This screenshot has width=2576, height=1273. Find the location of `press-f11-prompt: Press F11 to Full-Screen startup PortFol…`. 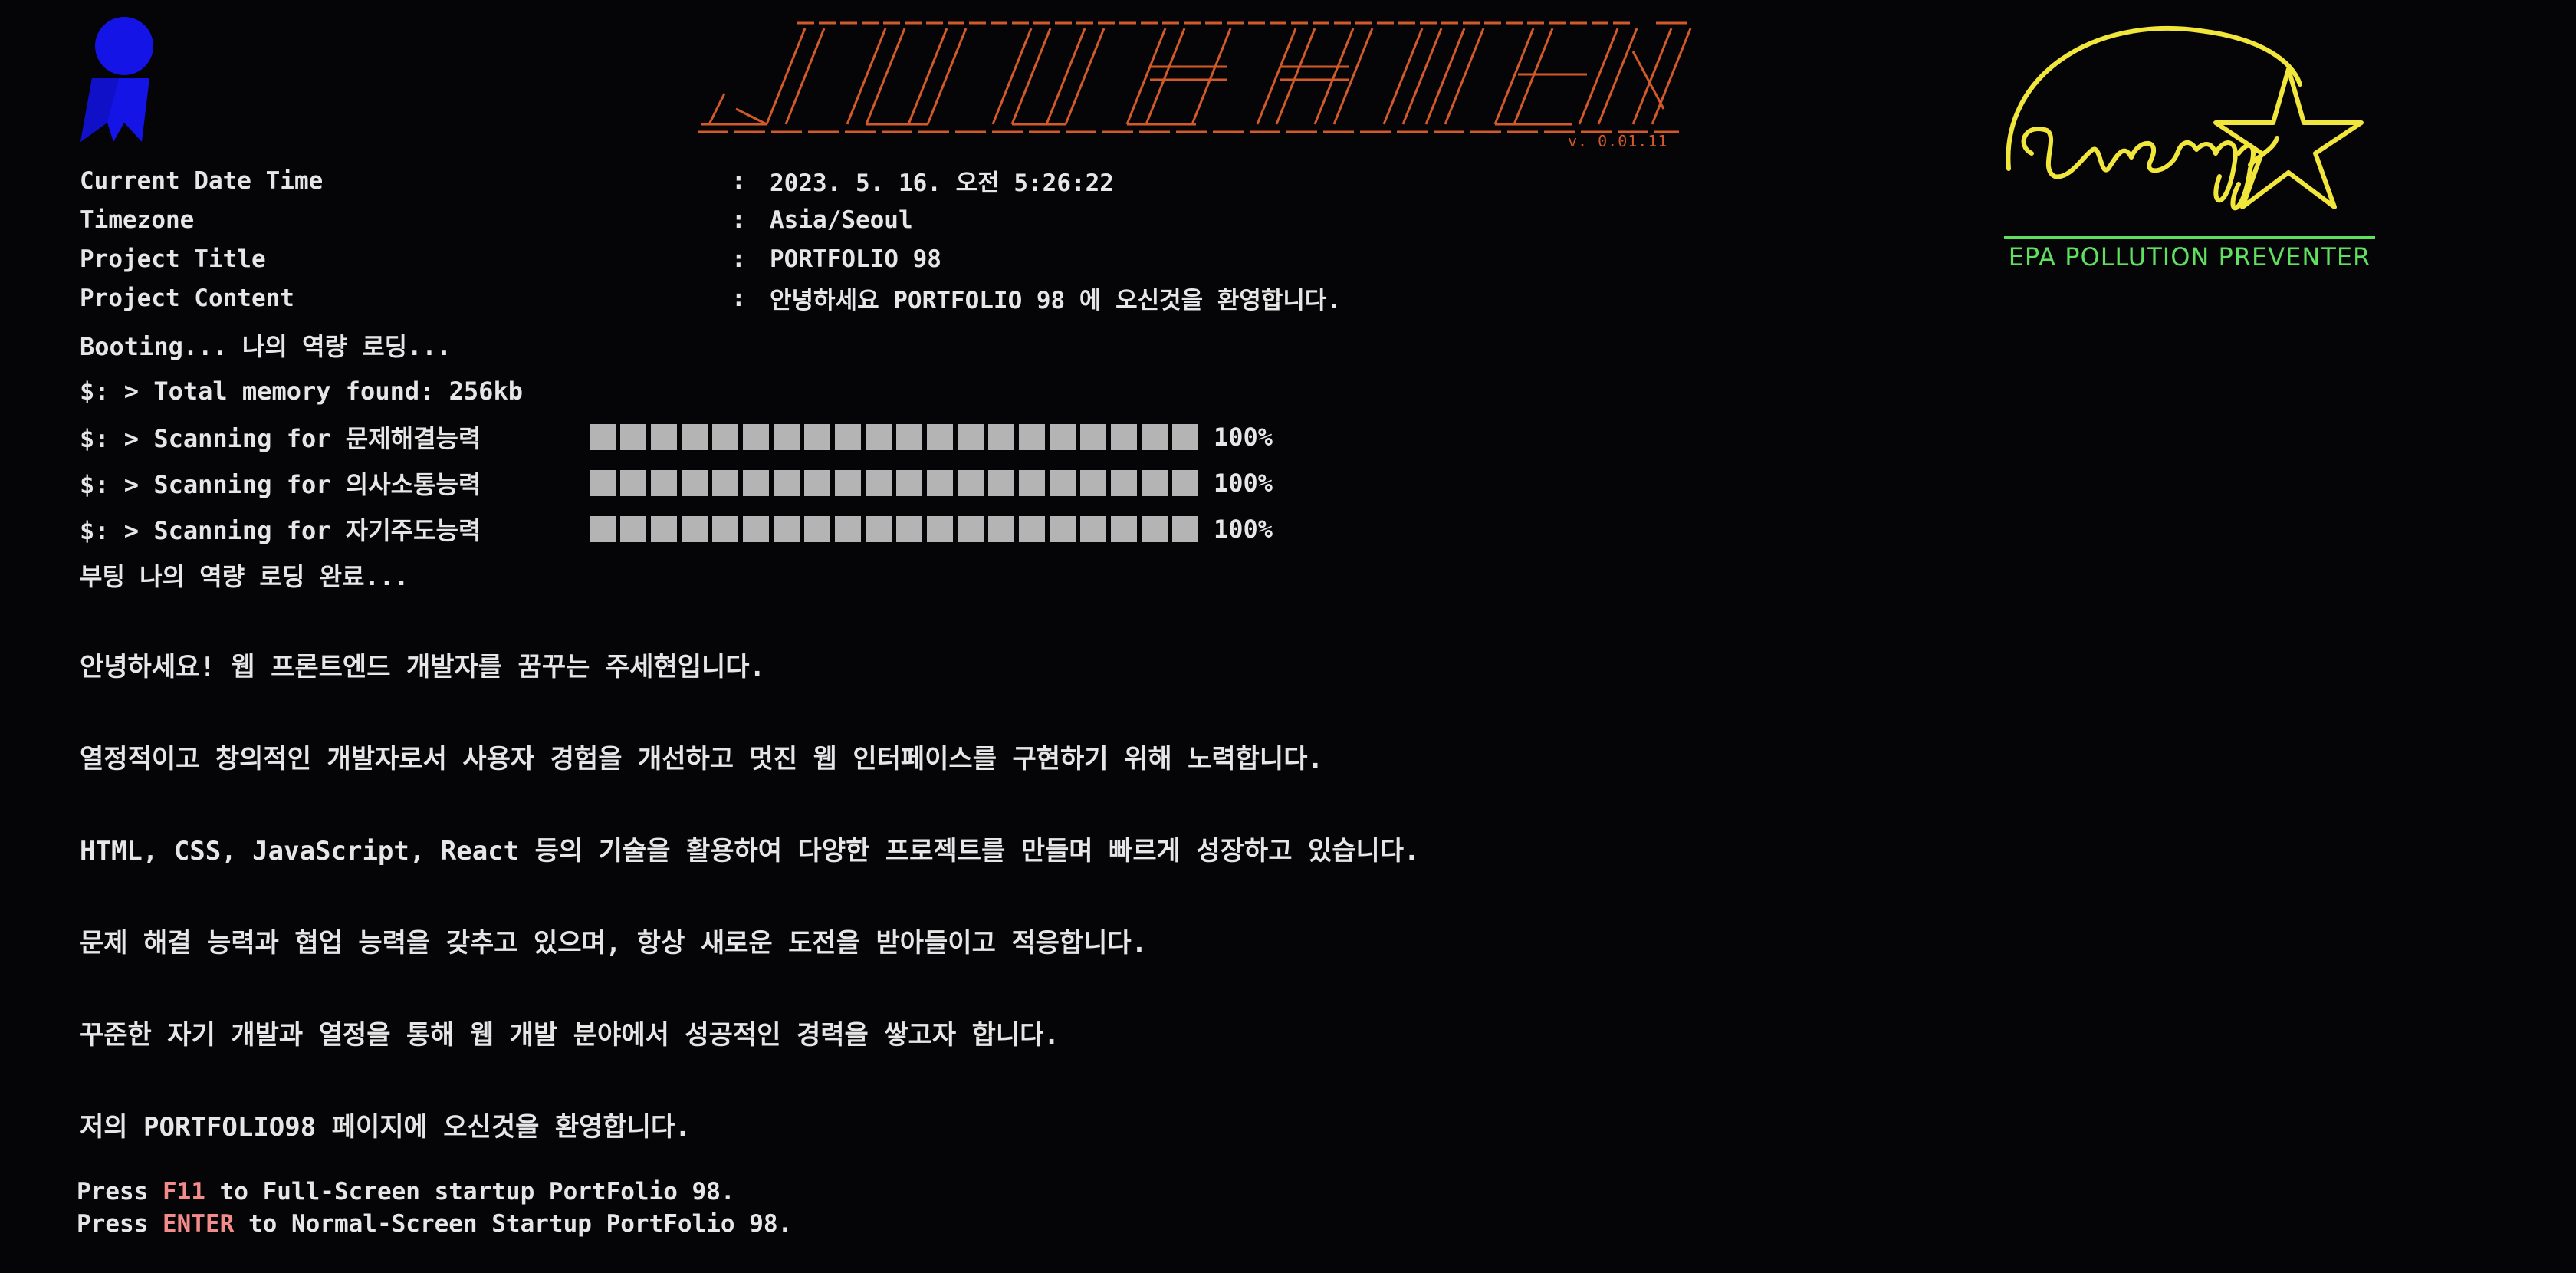

press-f11-prompt: Press F11 to Full-Screen startup PortFol… is located at coordinates (435, 1192).